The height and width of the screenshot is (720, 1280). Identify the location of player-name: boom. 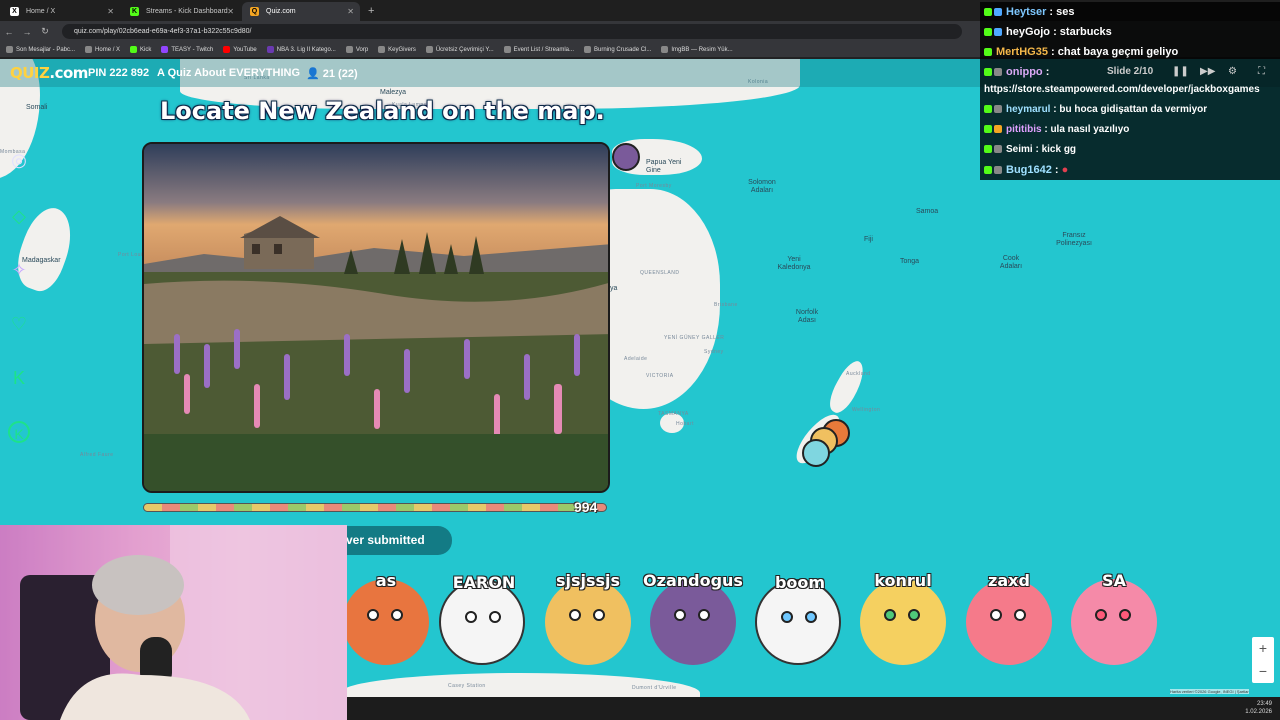
(800, 582).